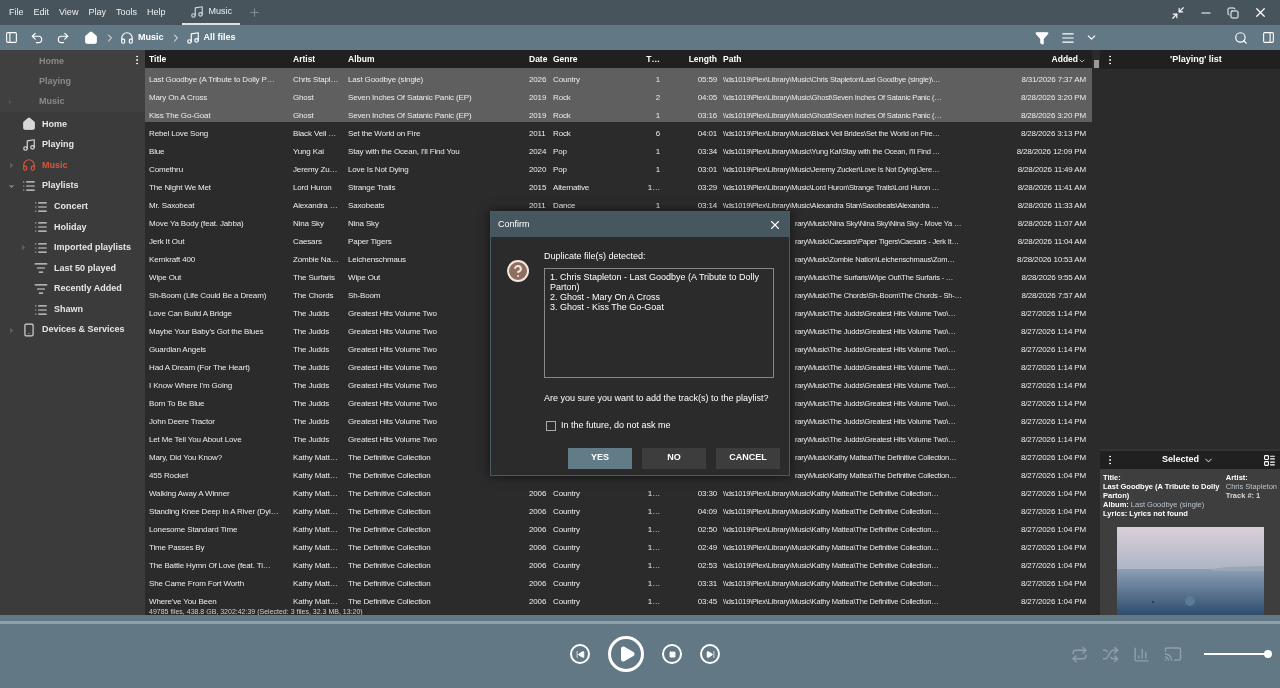 Image resolution: width=1280 pixels, height=688 pixels. Describe the element at coordinates (1268, 654) in the screenshot. I see `slider-thumb` at that location.